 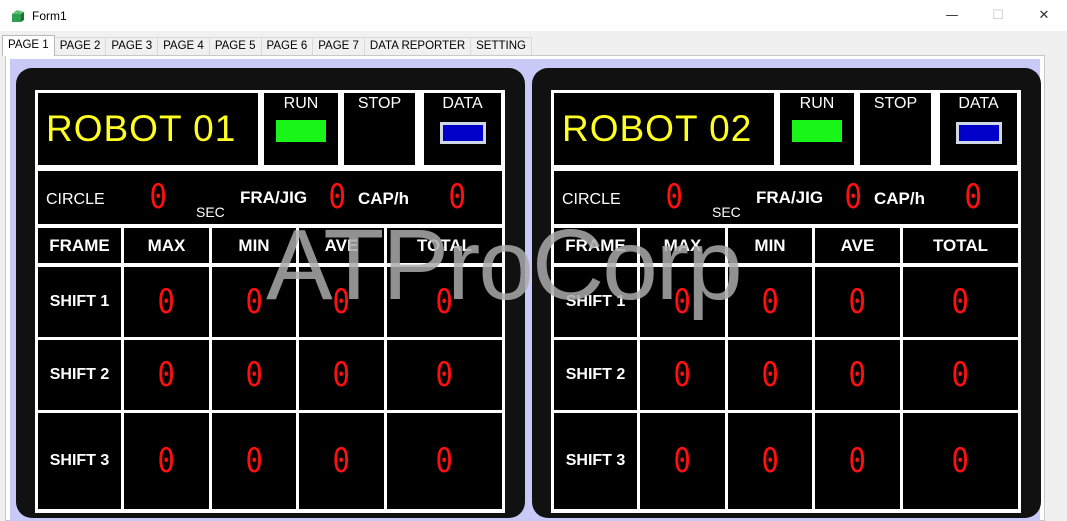 What do you see at coordinates (417, 46) in the screenshot?
I see `tab-data-reporter: DATA REPORTER` at bounding box center [417, 46].